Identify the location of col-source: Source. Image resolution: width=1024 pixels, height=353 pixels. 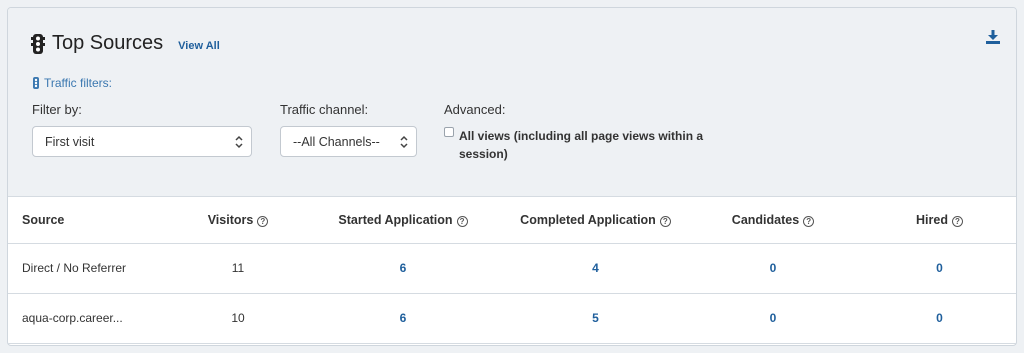
(93, 220).